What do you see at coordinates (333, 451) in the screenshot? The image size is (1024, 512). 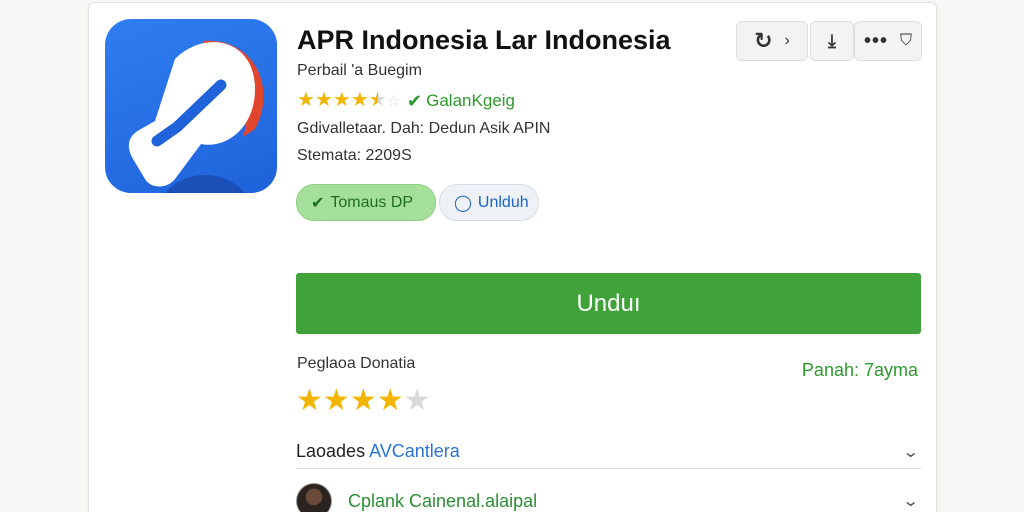 I see `row-label-text: Laoades` at bounding box center [333, 451].